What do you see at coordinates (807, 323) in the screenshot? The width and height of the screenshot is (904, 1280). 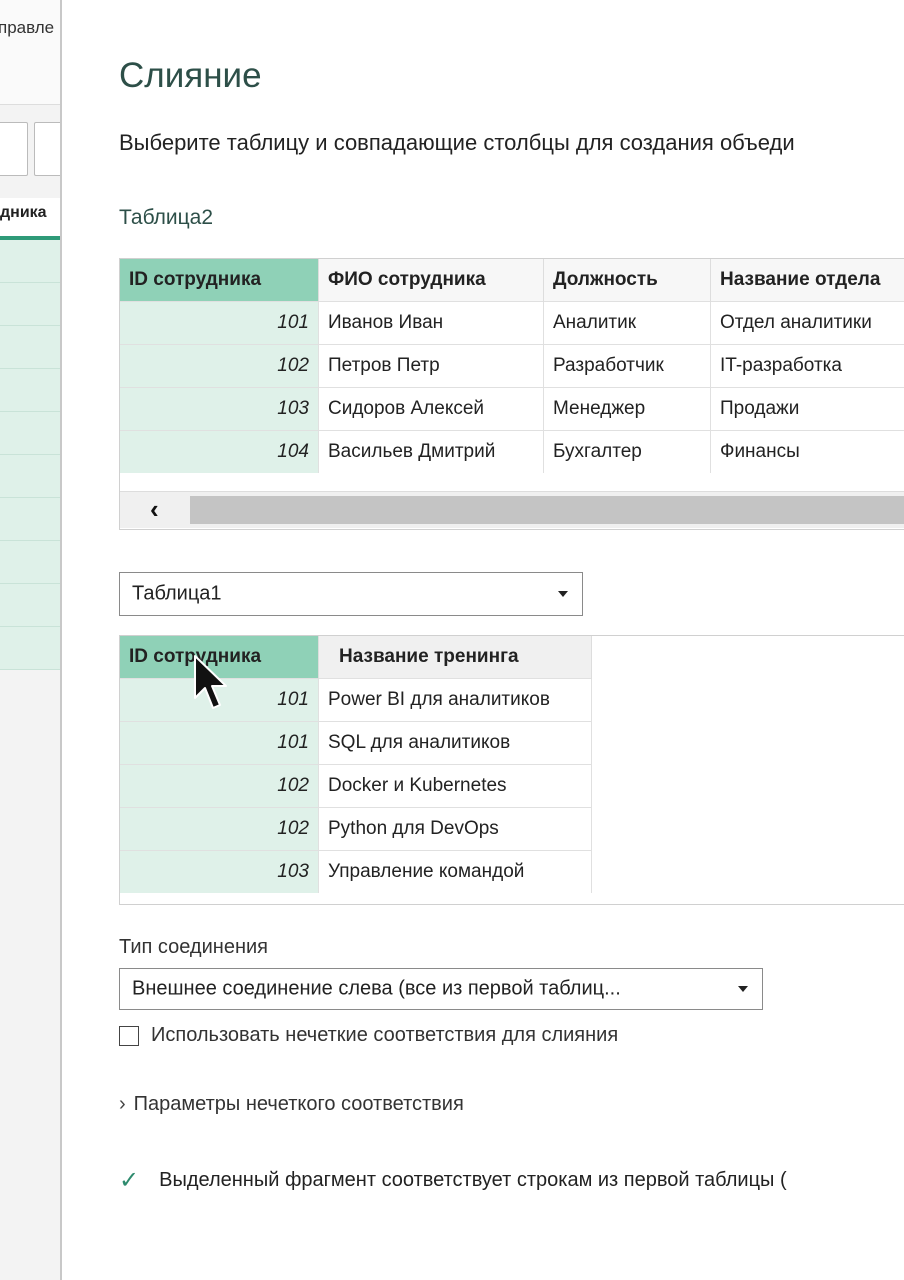 I see `department-cell: Отдел аналитики` at bounding box center [807, 323].